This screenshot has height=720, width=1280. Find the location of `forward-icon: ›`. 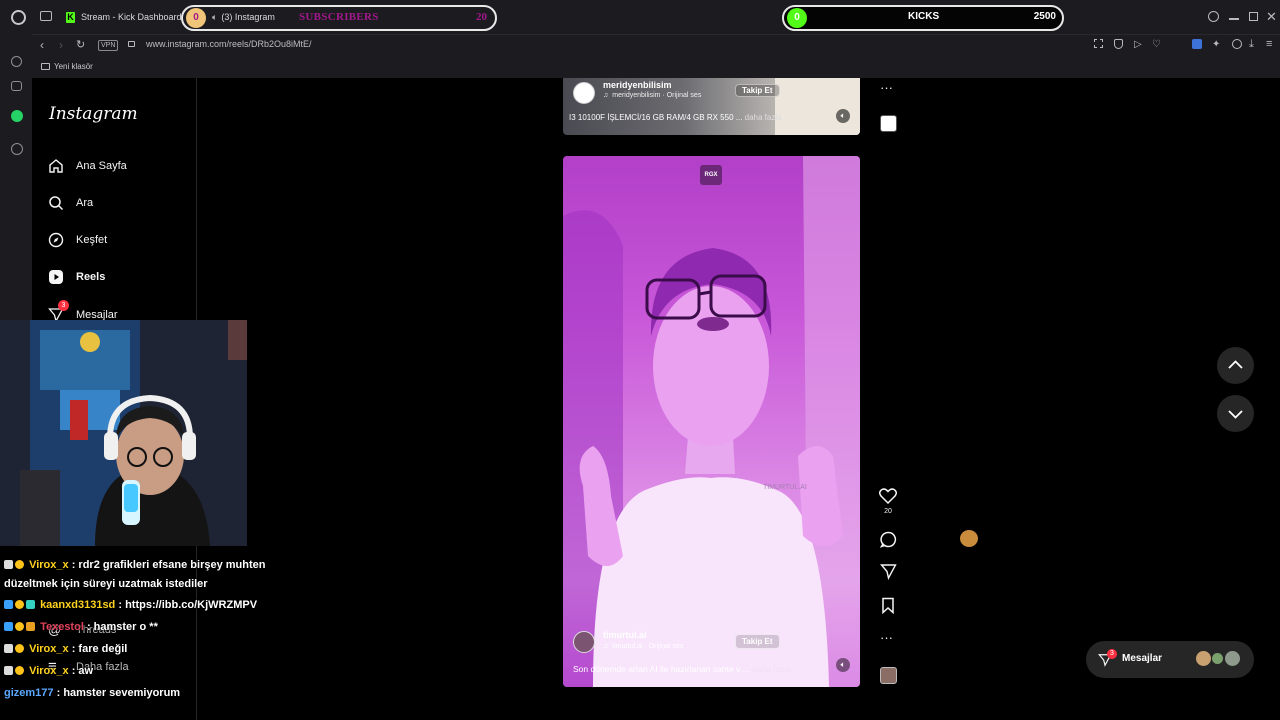

forward-icon: › is located at coordinates (61, 45).